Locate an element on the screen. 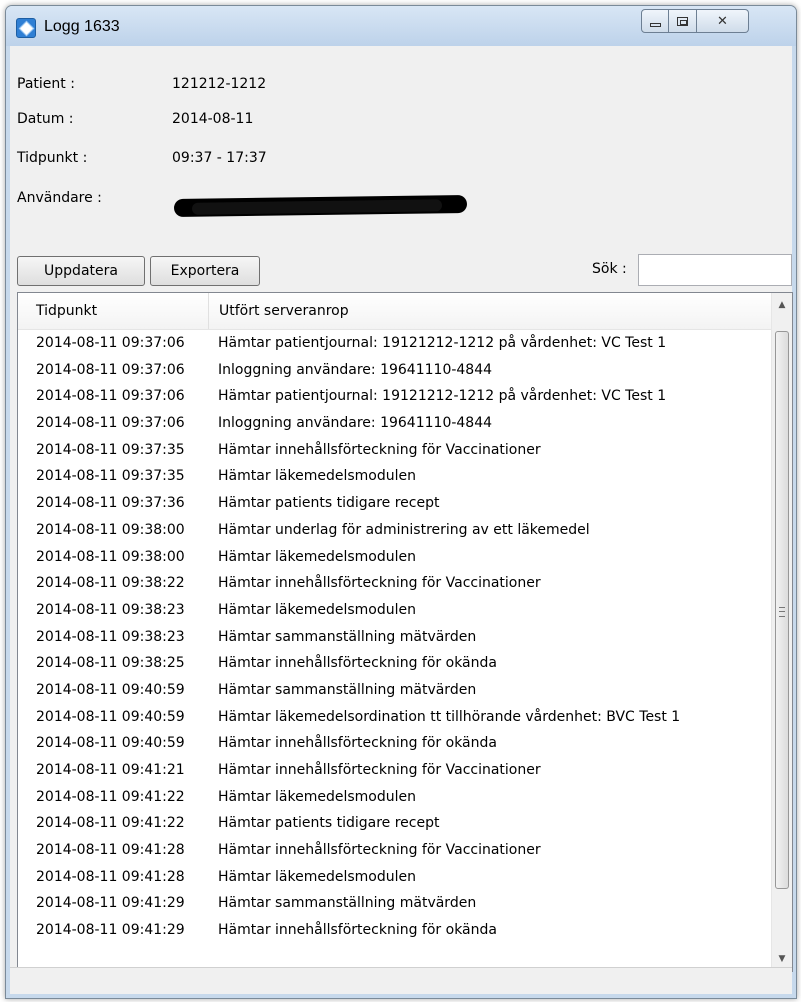 The height and width of the screenshot is (1002, 801). title-bar: Logg 1633 ✕ is located at coordinates (401, 26).